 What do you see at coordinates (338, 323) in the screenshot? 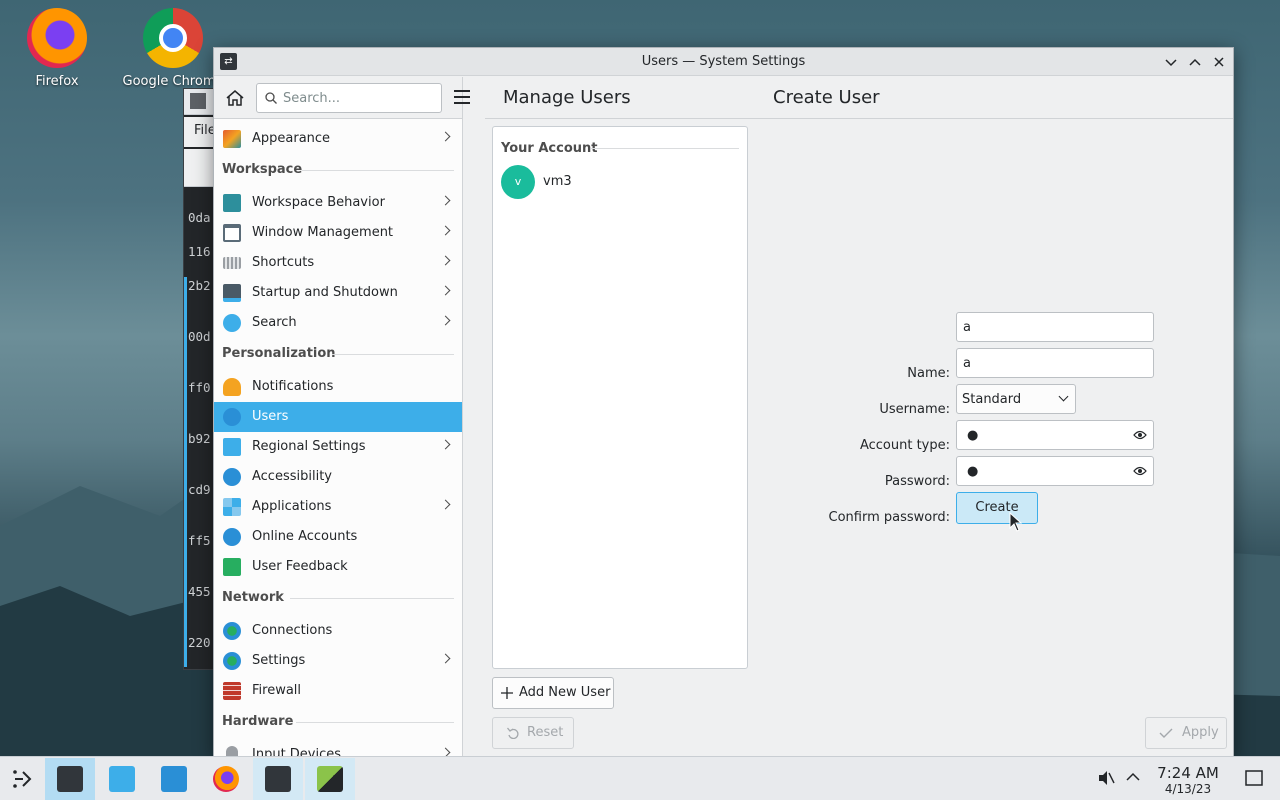
I see `sidebar-item-search: Search` at bounding box center [338, 323].